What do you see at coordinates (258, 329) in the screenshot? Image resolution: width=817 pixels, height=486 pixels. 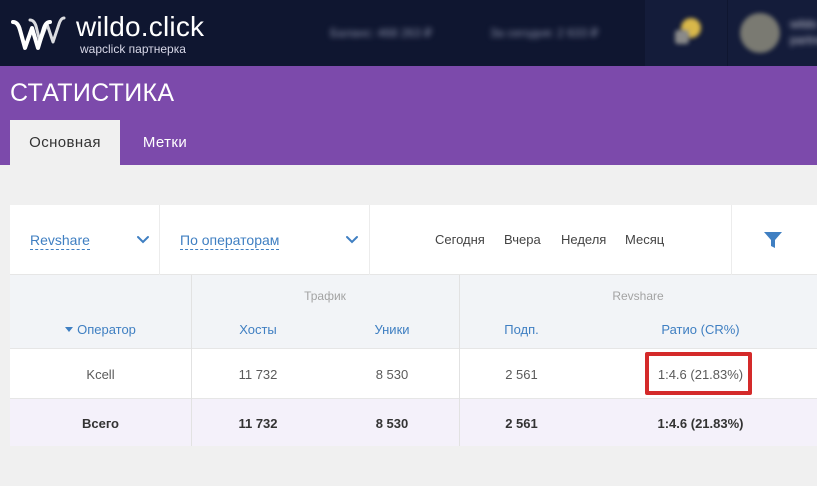 I see `column-header-hosts: Хосты` at bounding box center [258, 329].